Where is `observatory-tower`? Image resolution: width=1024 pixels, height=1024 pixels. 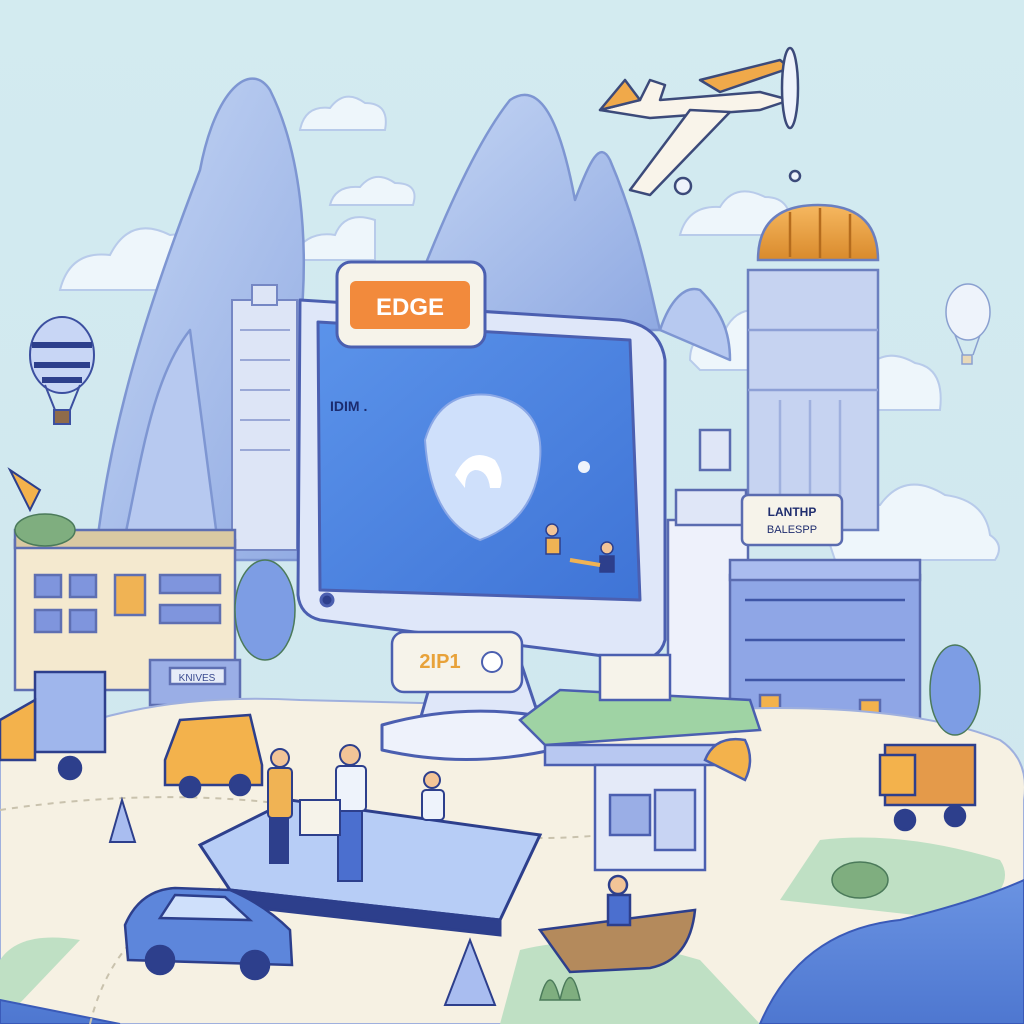
observatory-tower is located at coordinates (813, 367).